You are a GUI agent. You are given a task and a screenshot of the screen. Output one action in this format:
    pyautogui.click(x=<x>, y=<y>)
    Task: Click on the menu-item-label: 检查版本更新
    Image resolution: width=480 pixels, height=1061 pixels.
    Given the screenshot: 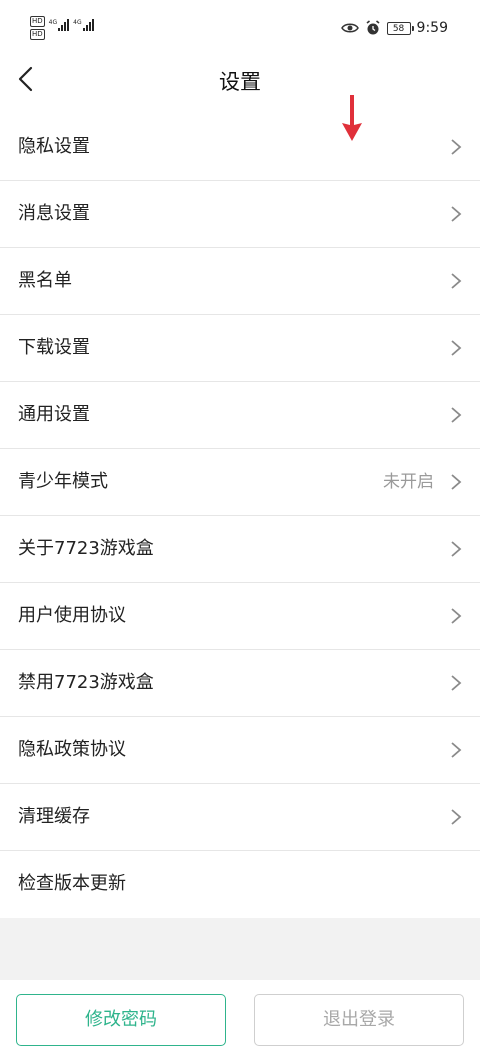 What is the action you would take?
    pyautogui.click(x=72, y=883)
    